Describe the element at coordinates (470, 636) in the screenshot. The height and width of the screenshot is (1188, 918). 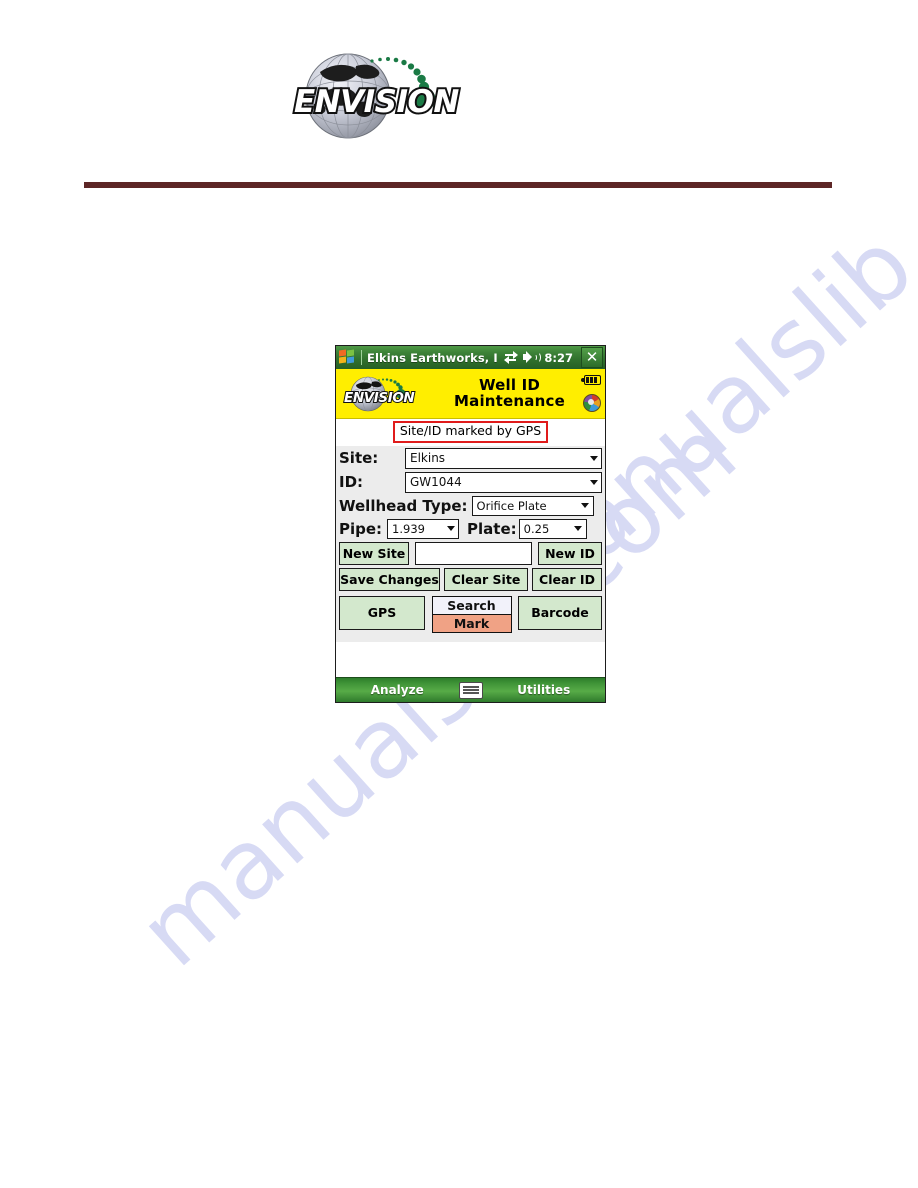
I see `form-spacer` at that location.